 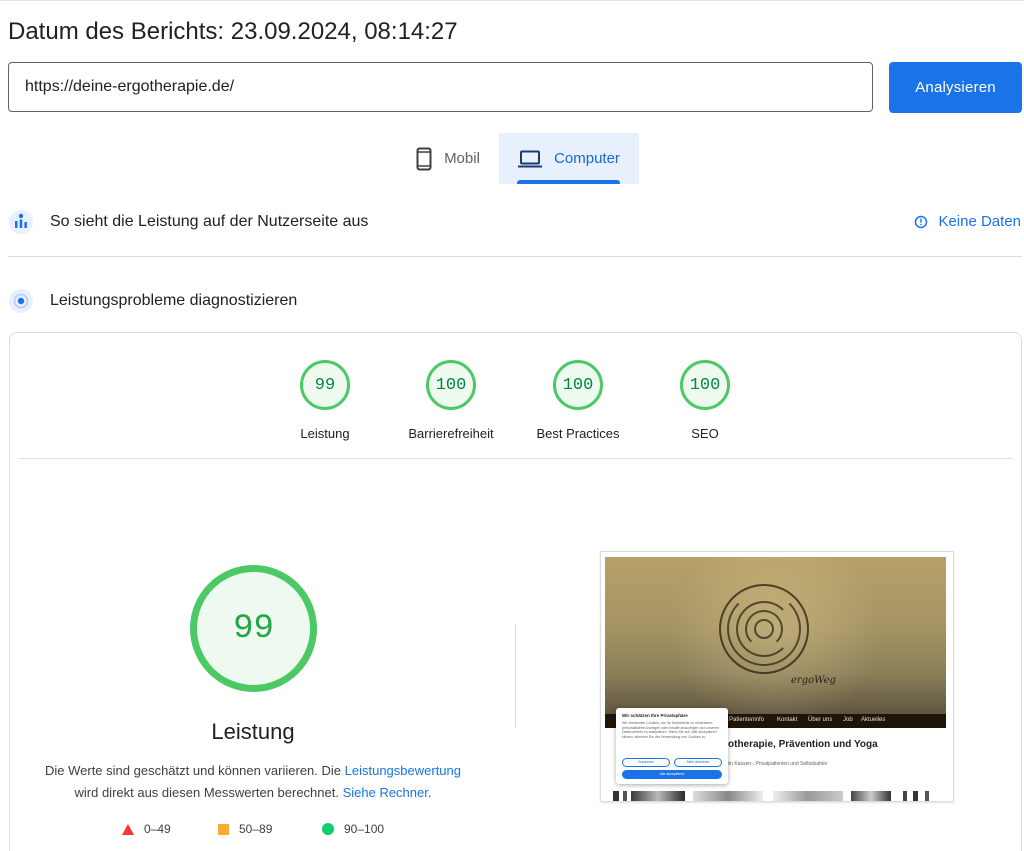 I want to click on score-label: Best Practices, so click(x=578, y=433).